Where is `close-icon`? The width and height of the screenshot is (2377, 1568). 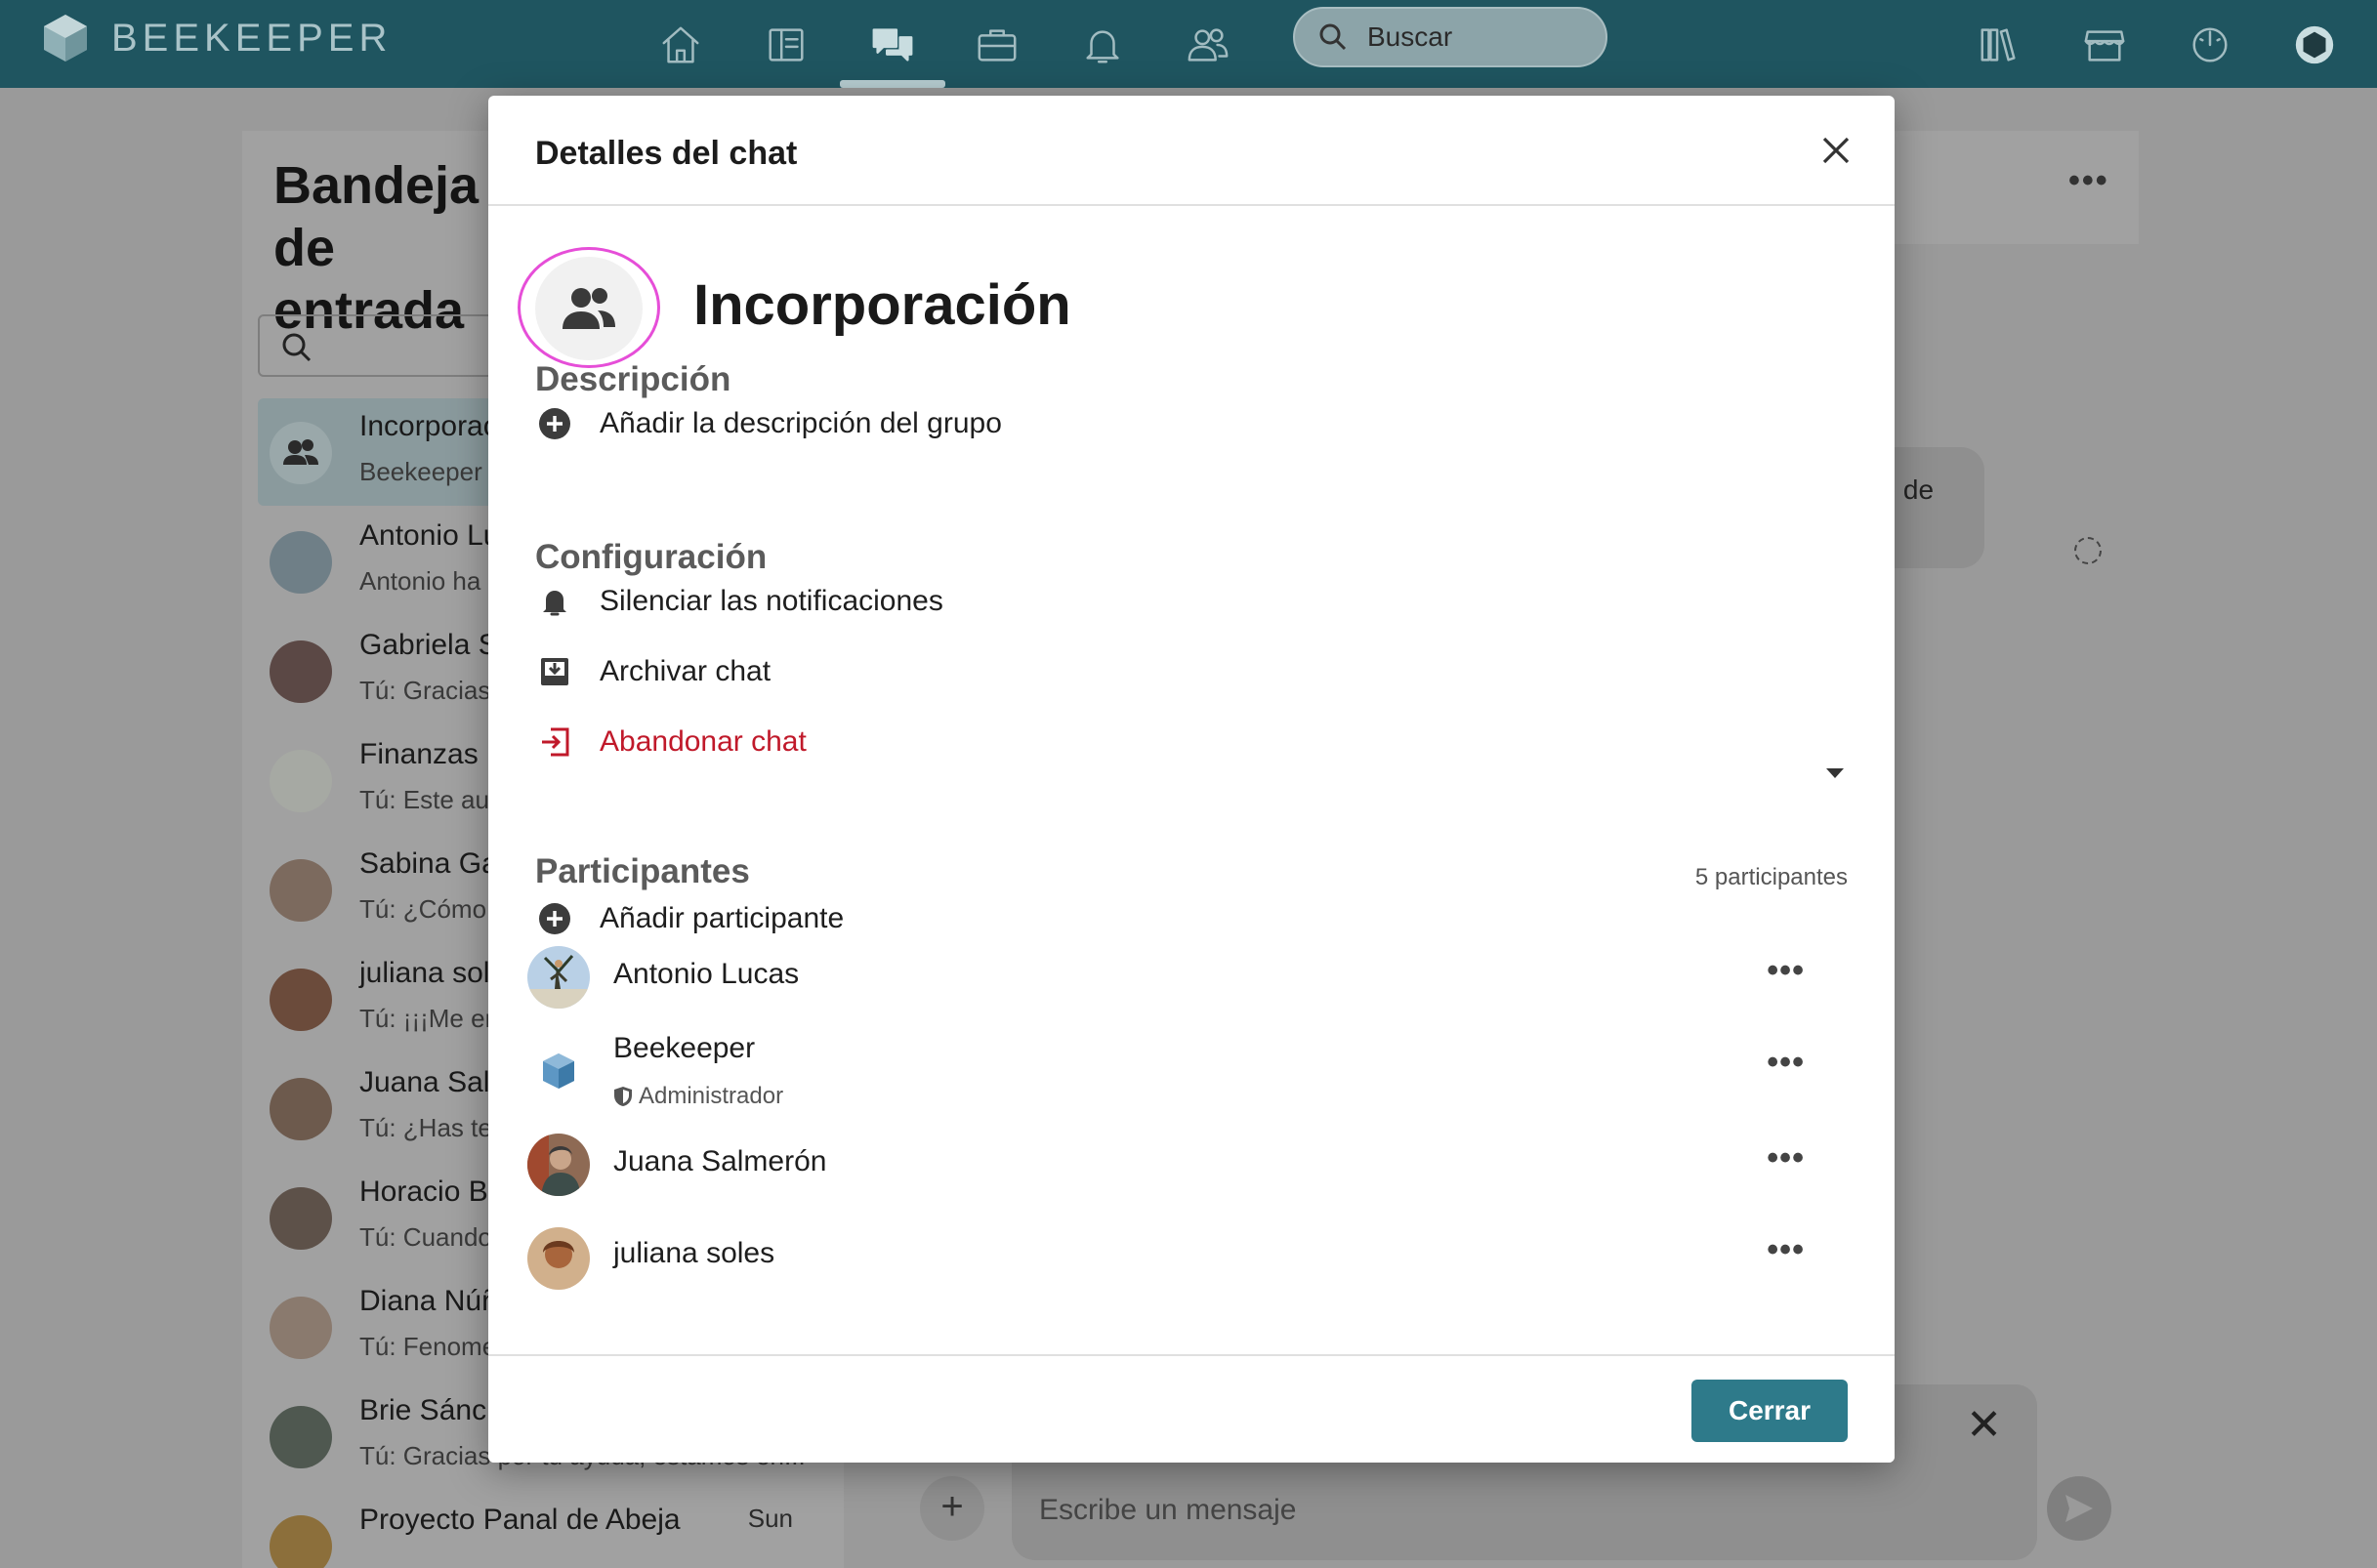 close-icon is located at coordinates (1836, 151).